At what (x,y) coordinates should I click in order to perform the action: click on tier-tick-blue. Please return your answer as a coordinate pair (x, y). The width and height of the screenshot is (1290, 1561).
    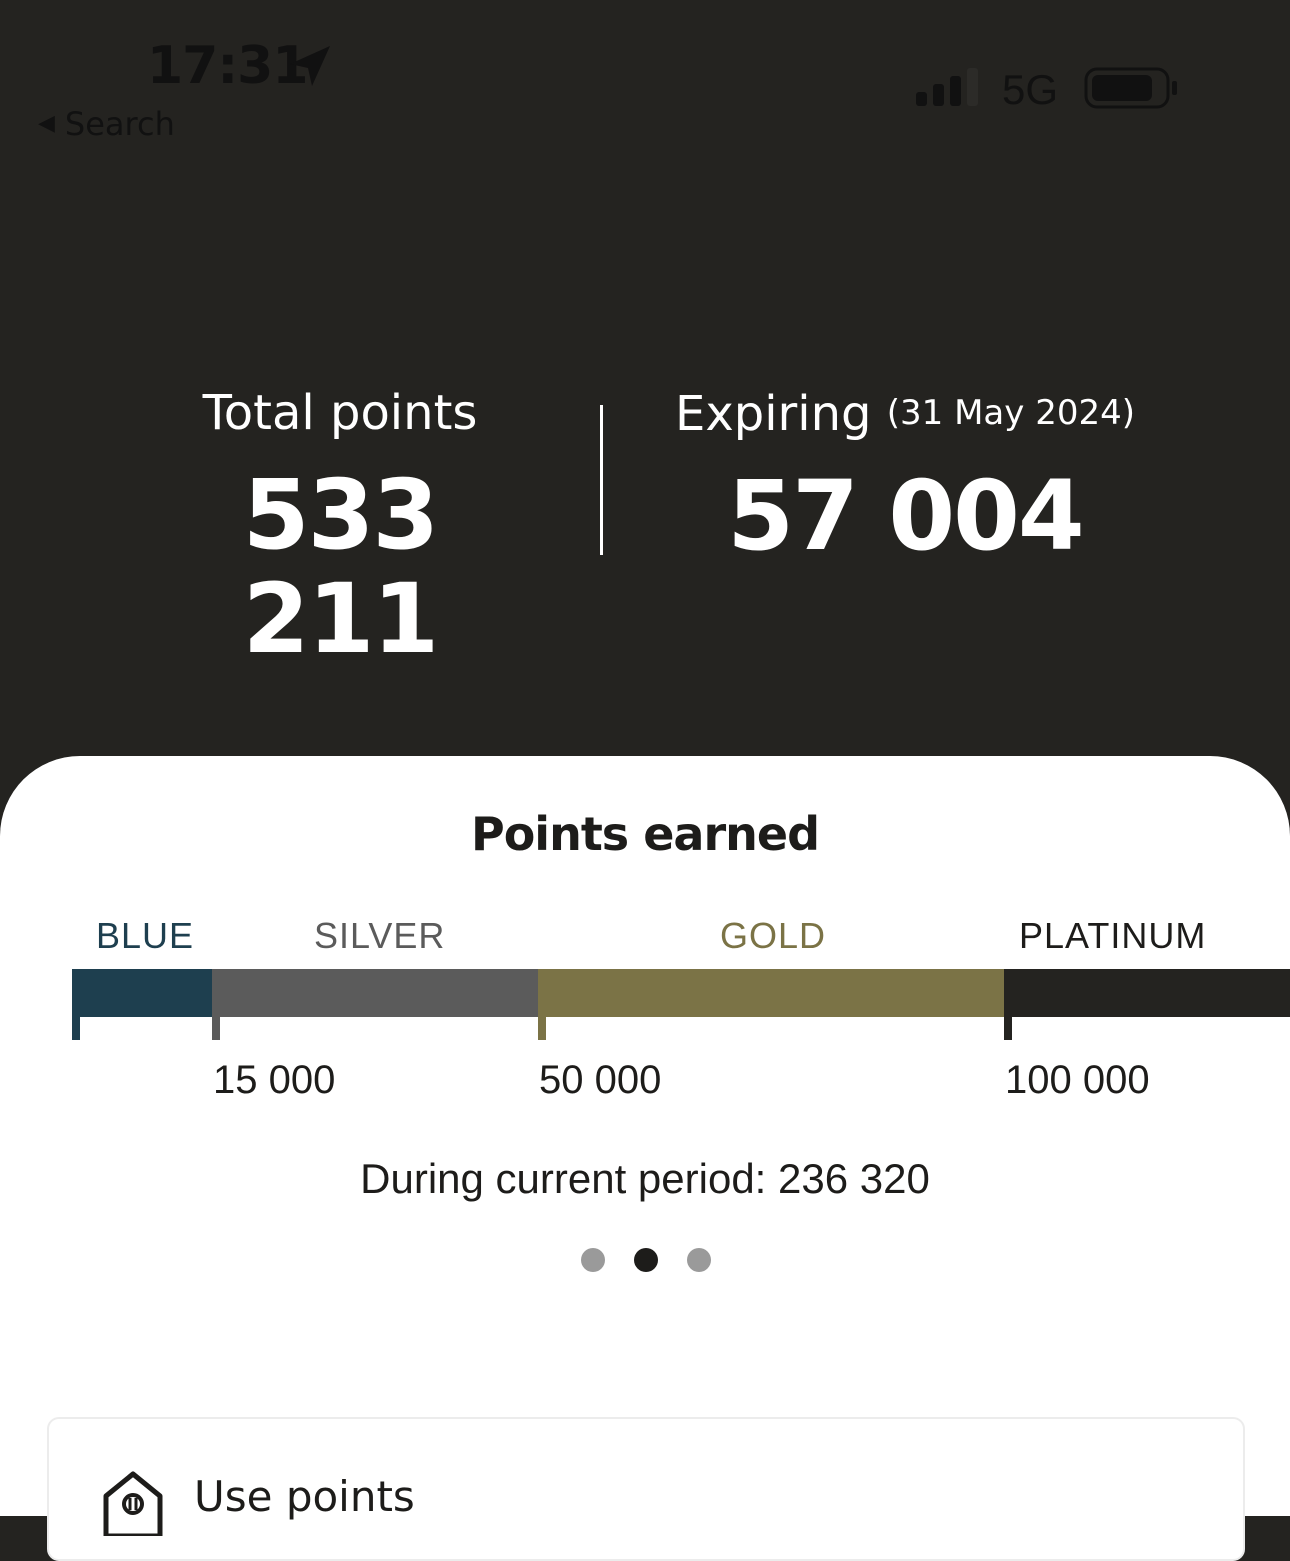
    Looking at the image, I should click on (76, 1028).